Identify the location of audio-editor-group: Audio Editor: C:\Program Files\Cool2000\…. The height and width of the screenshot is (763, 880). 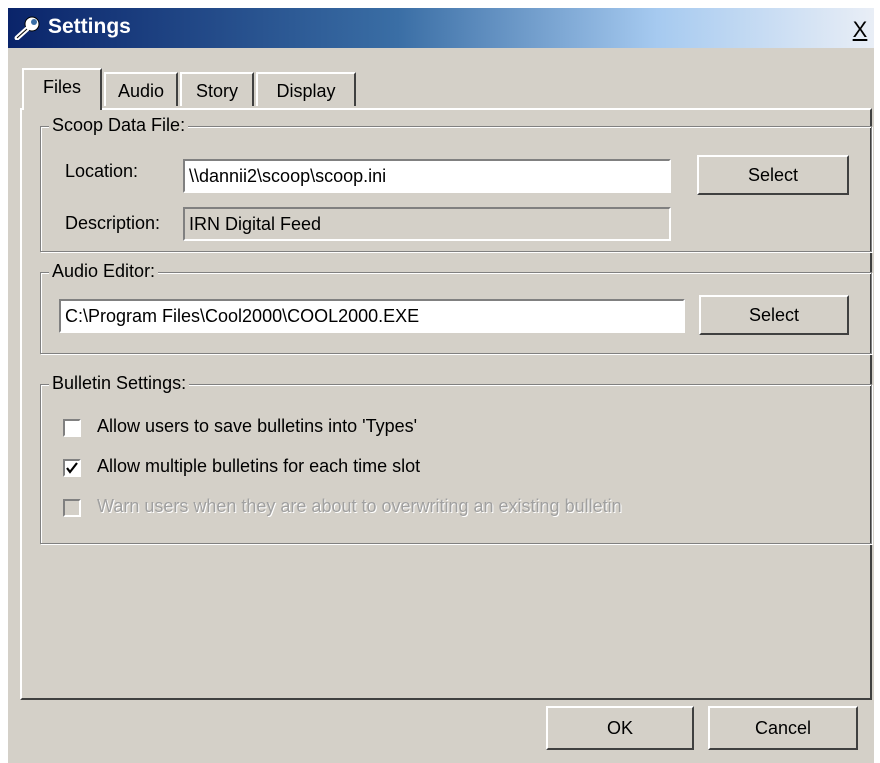
(456, 307).